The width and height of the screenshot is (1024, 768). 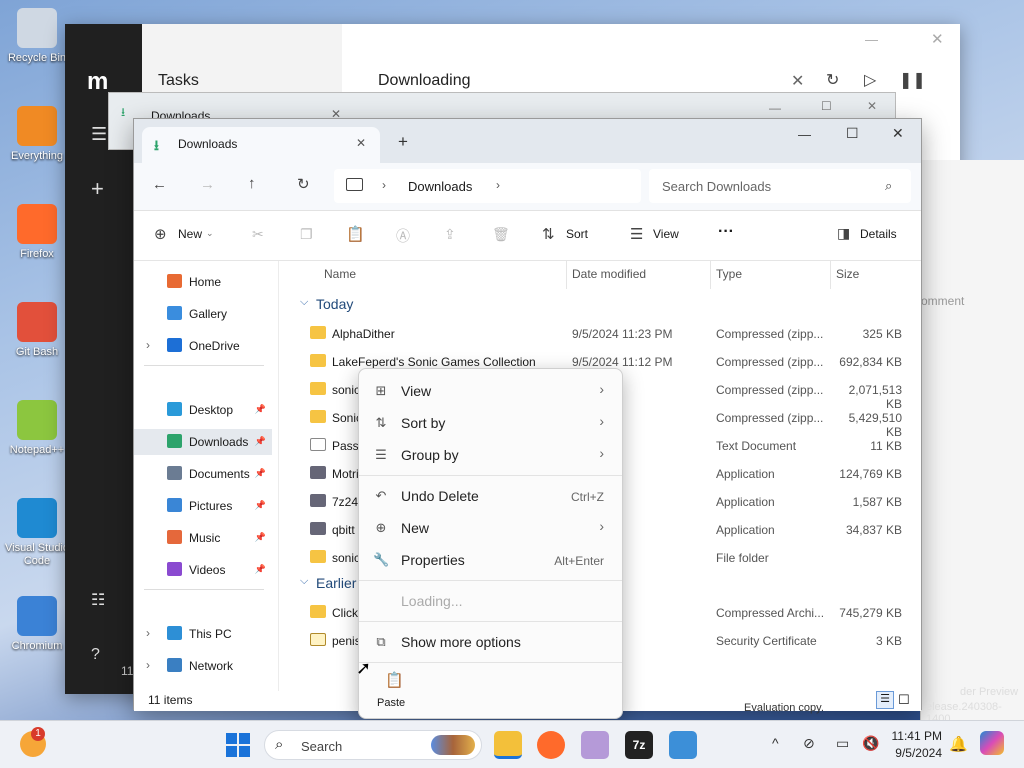 I want to click on new-tab-icon: +, so click(x=403, y=142).